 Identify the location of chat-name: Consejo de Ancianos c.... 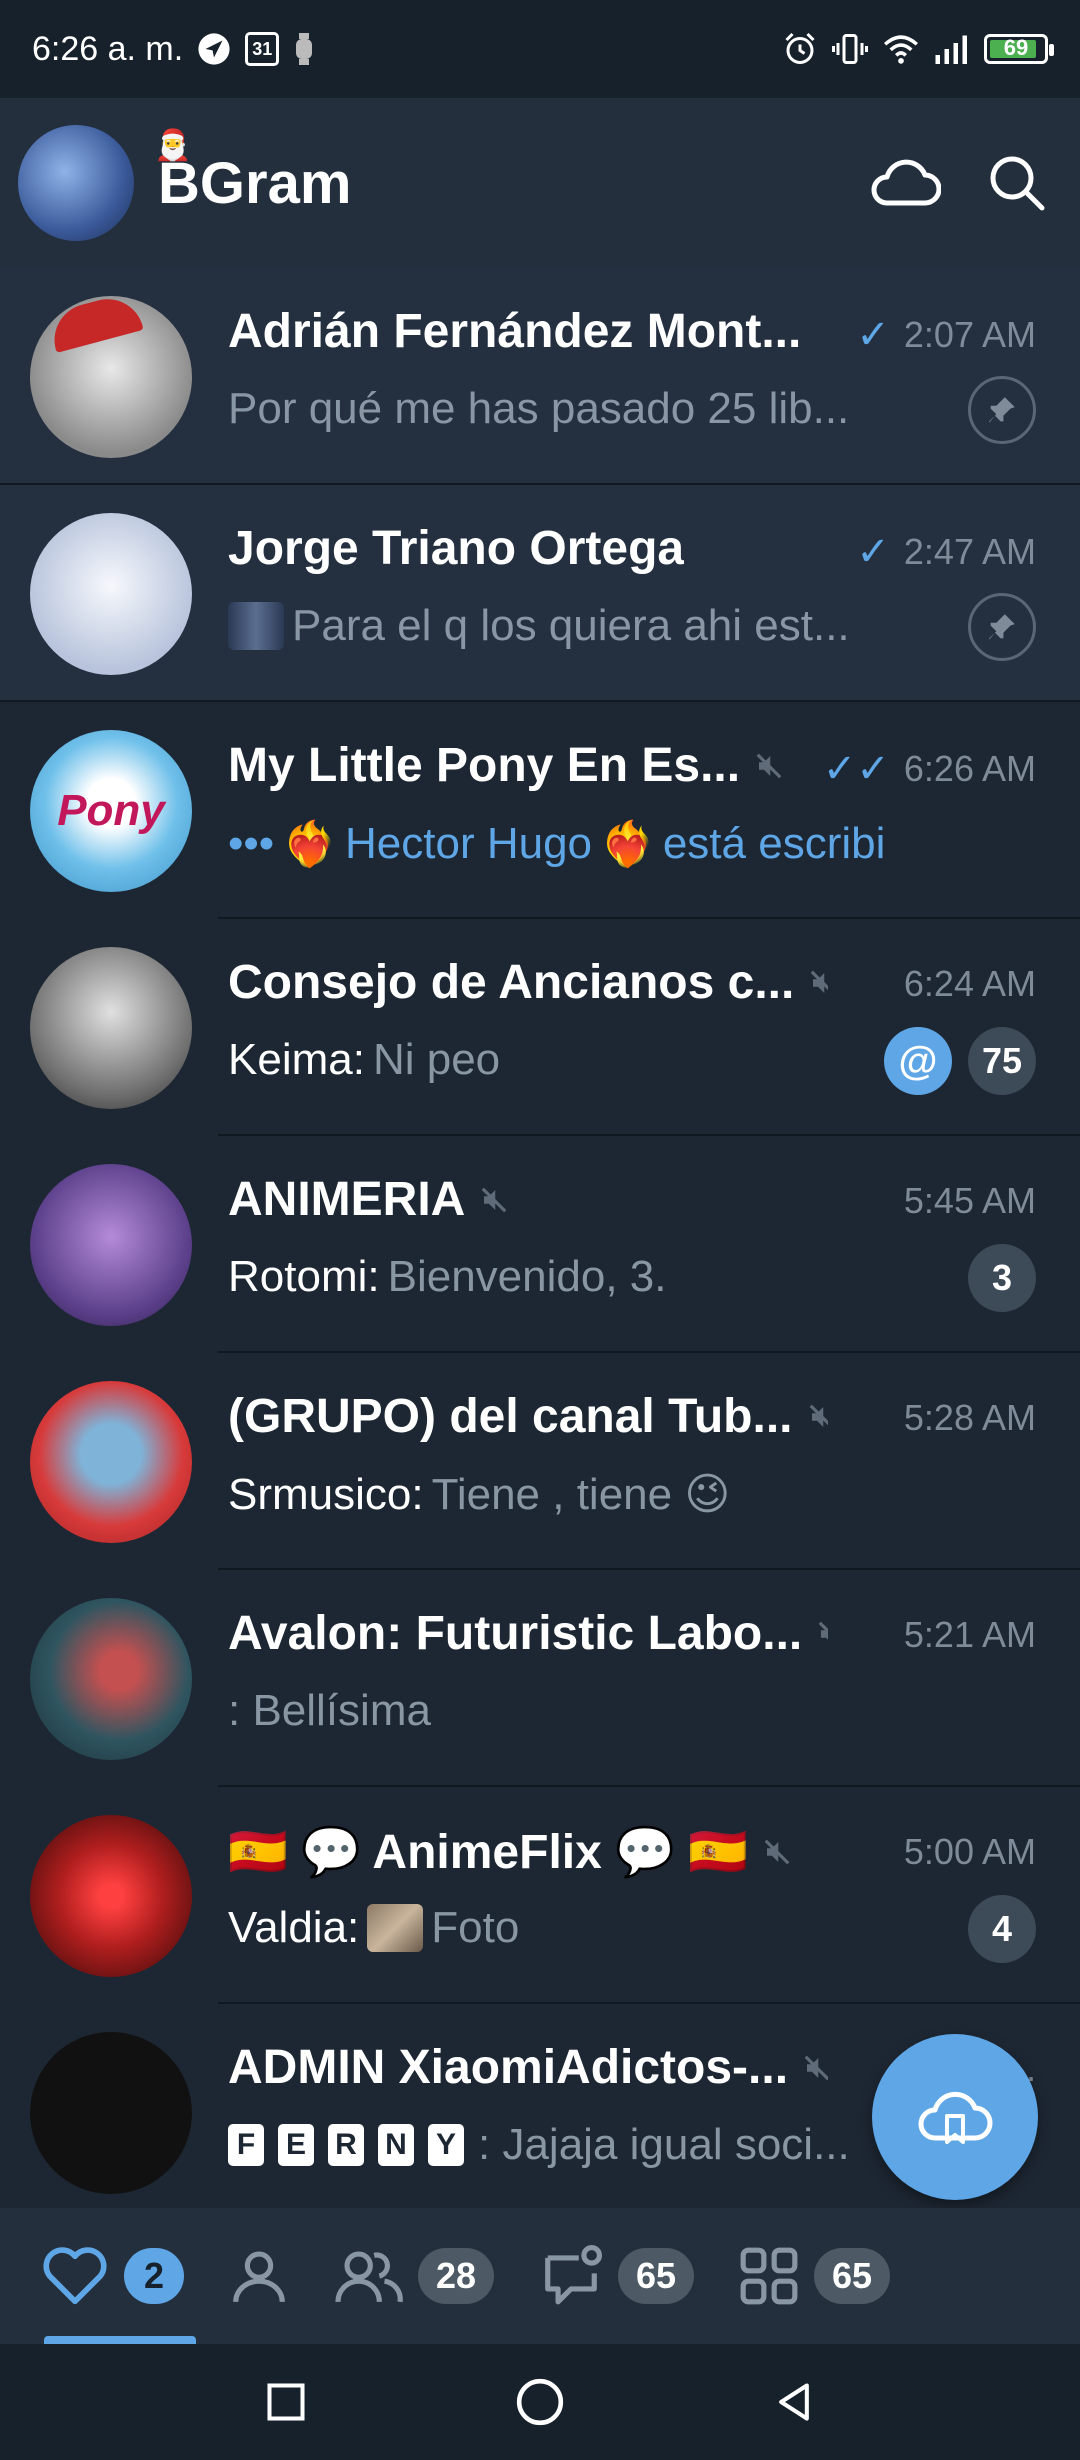
(511, 982).